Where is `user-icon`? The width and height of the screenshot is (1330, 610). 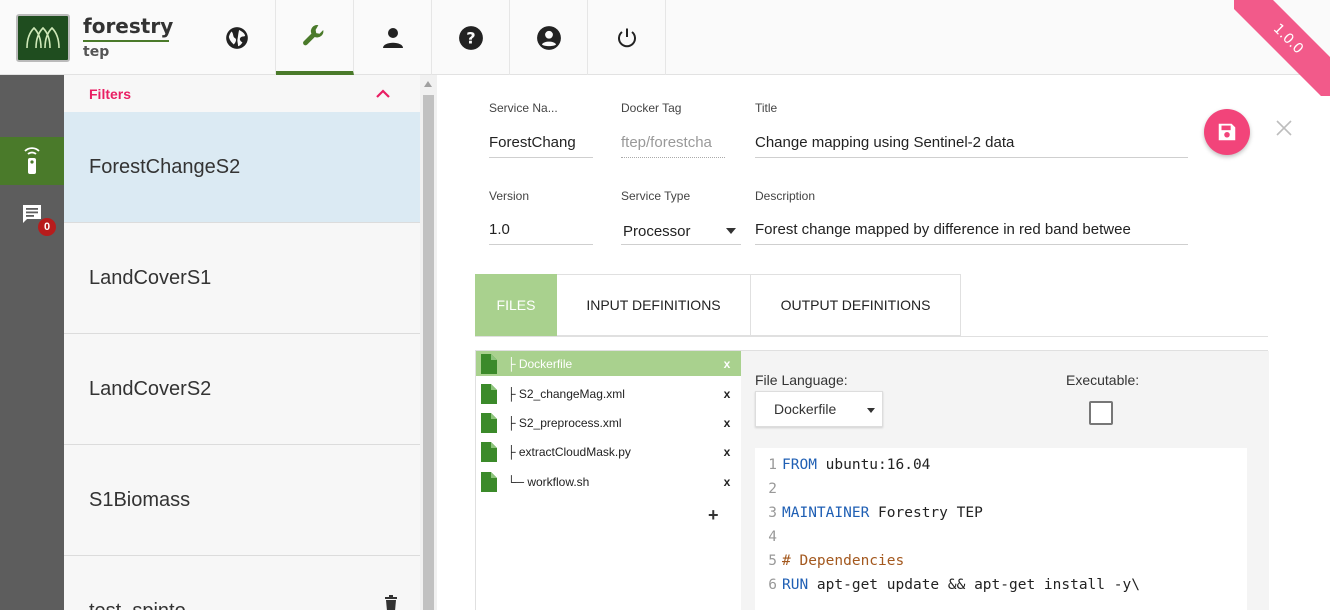
user-icon is located at coordinates (392, 37).